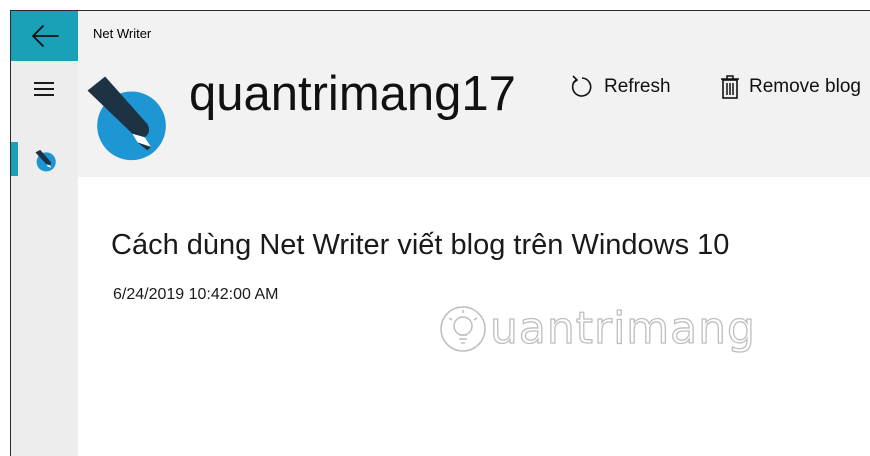 This screenshot has width=870, height=456. I want to click on post-date: 6/24/2019 10:42:00 AM, so click(196, 294).